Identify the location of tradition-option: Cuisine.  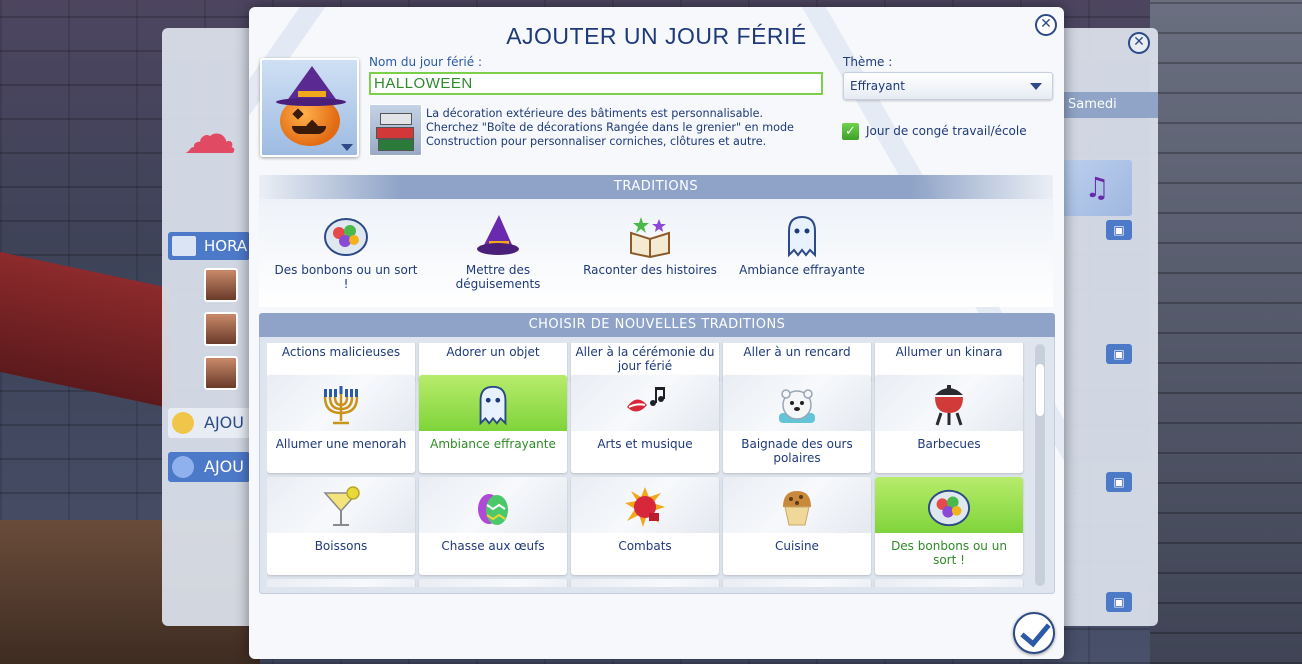
(797, 526).